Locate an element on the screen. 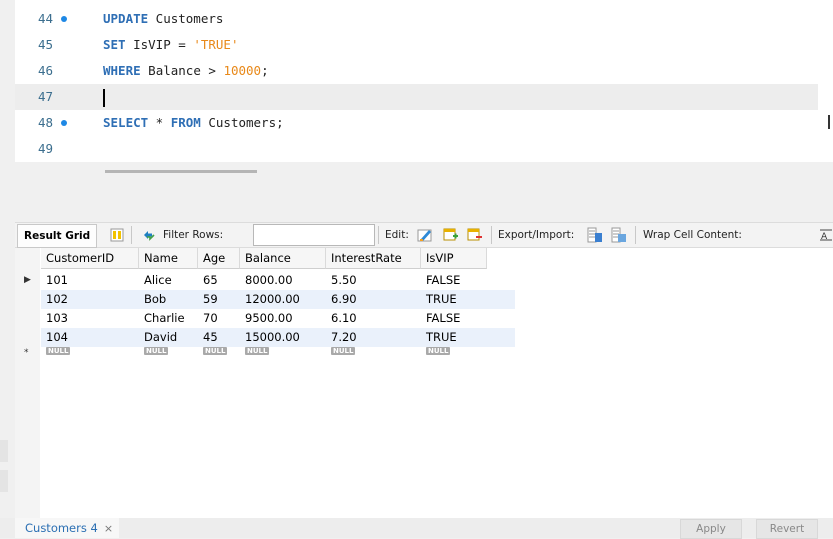 The height and width of the screenshot is (539, 833). sql-keyword: SELECT is located at coordinates (126, 122).